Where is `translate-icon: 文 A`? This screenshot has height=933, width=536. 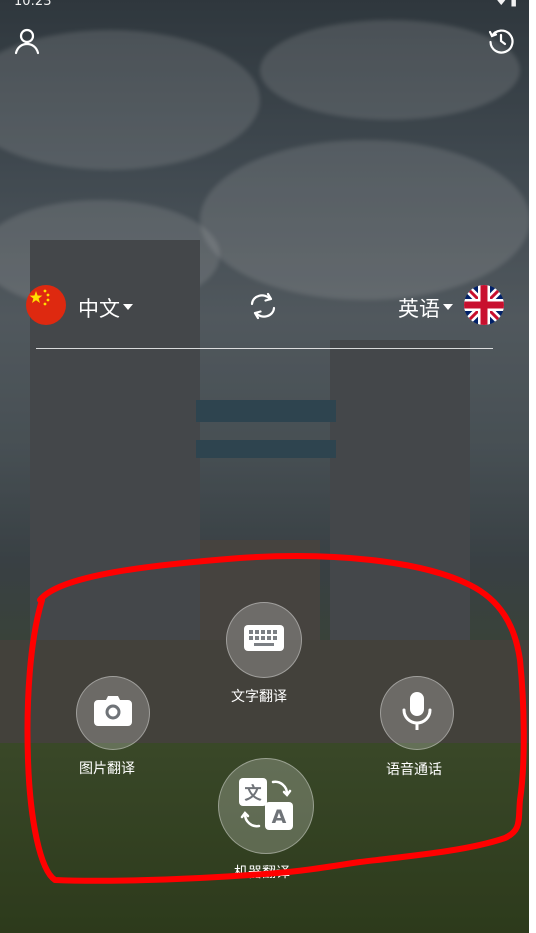 translate-icon: 文 A is located at coordinates (266, 806).